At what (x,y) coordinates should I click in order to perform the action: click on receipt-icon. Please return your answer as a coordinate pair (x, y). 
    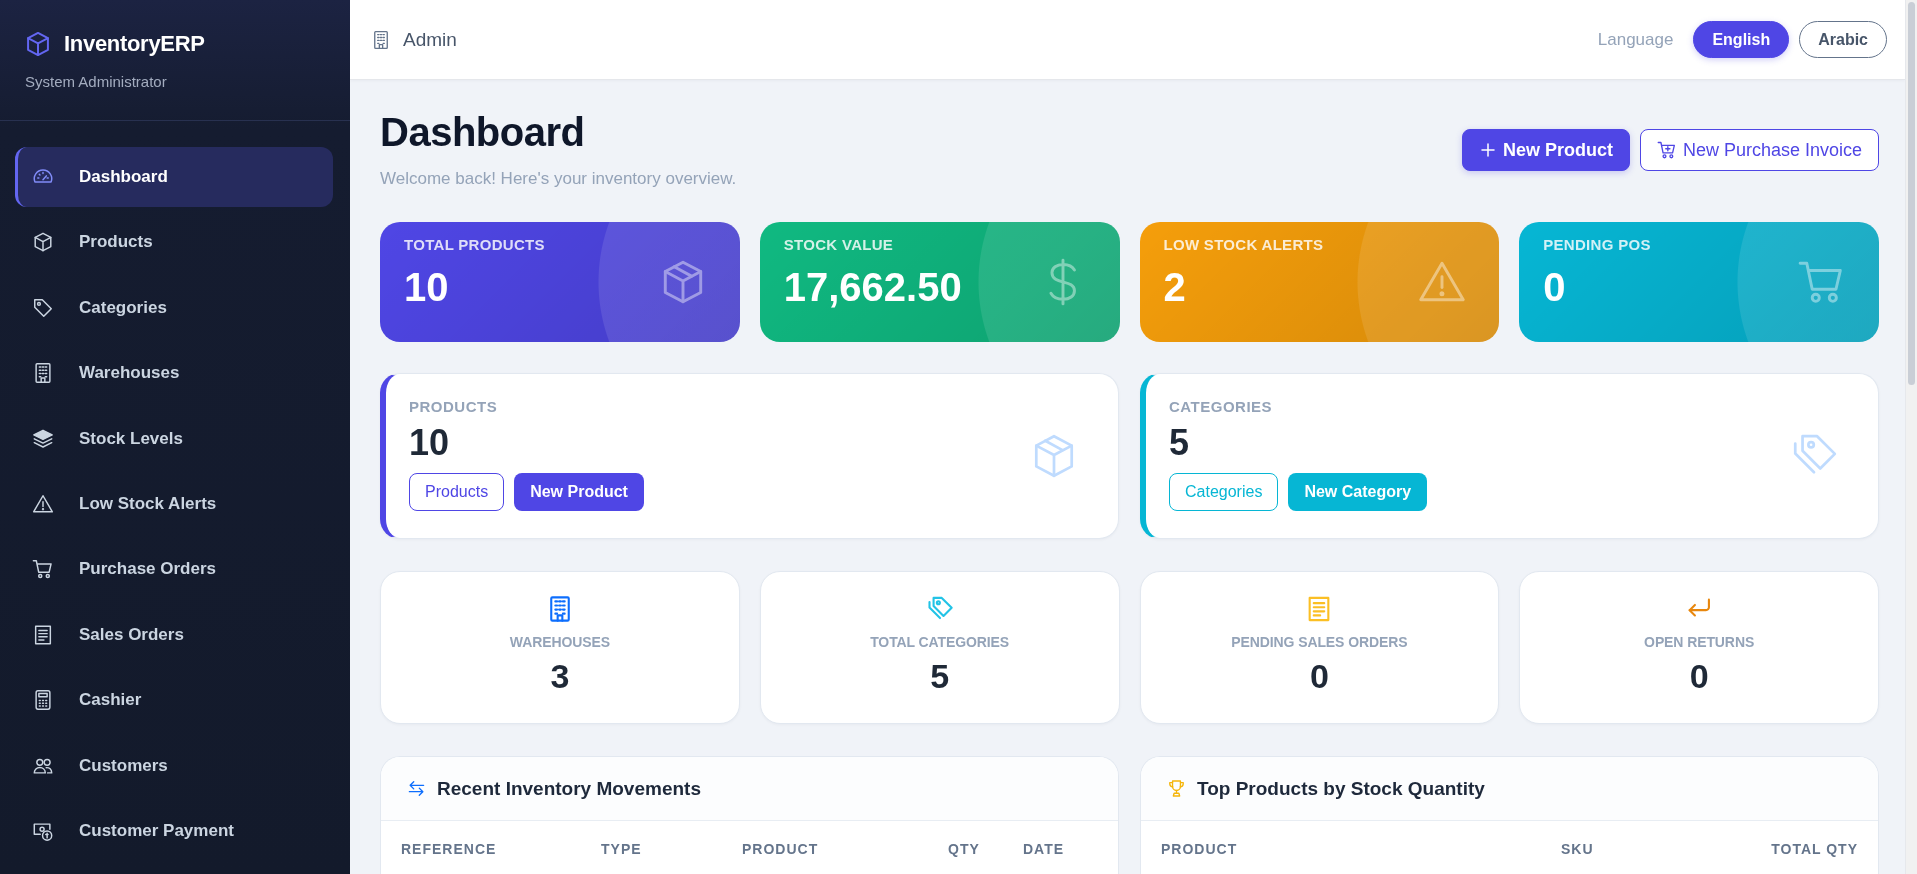
    Looking at the image, I should click on (43, 634).